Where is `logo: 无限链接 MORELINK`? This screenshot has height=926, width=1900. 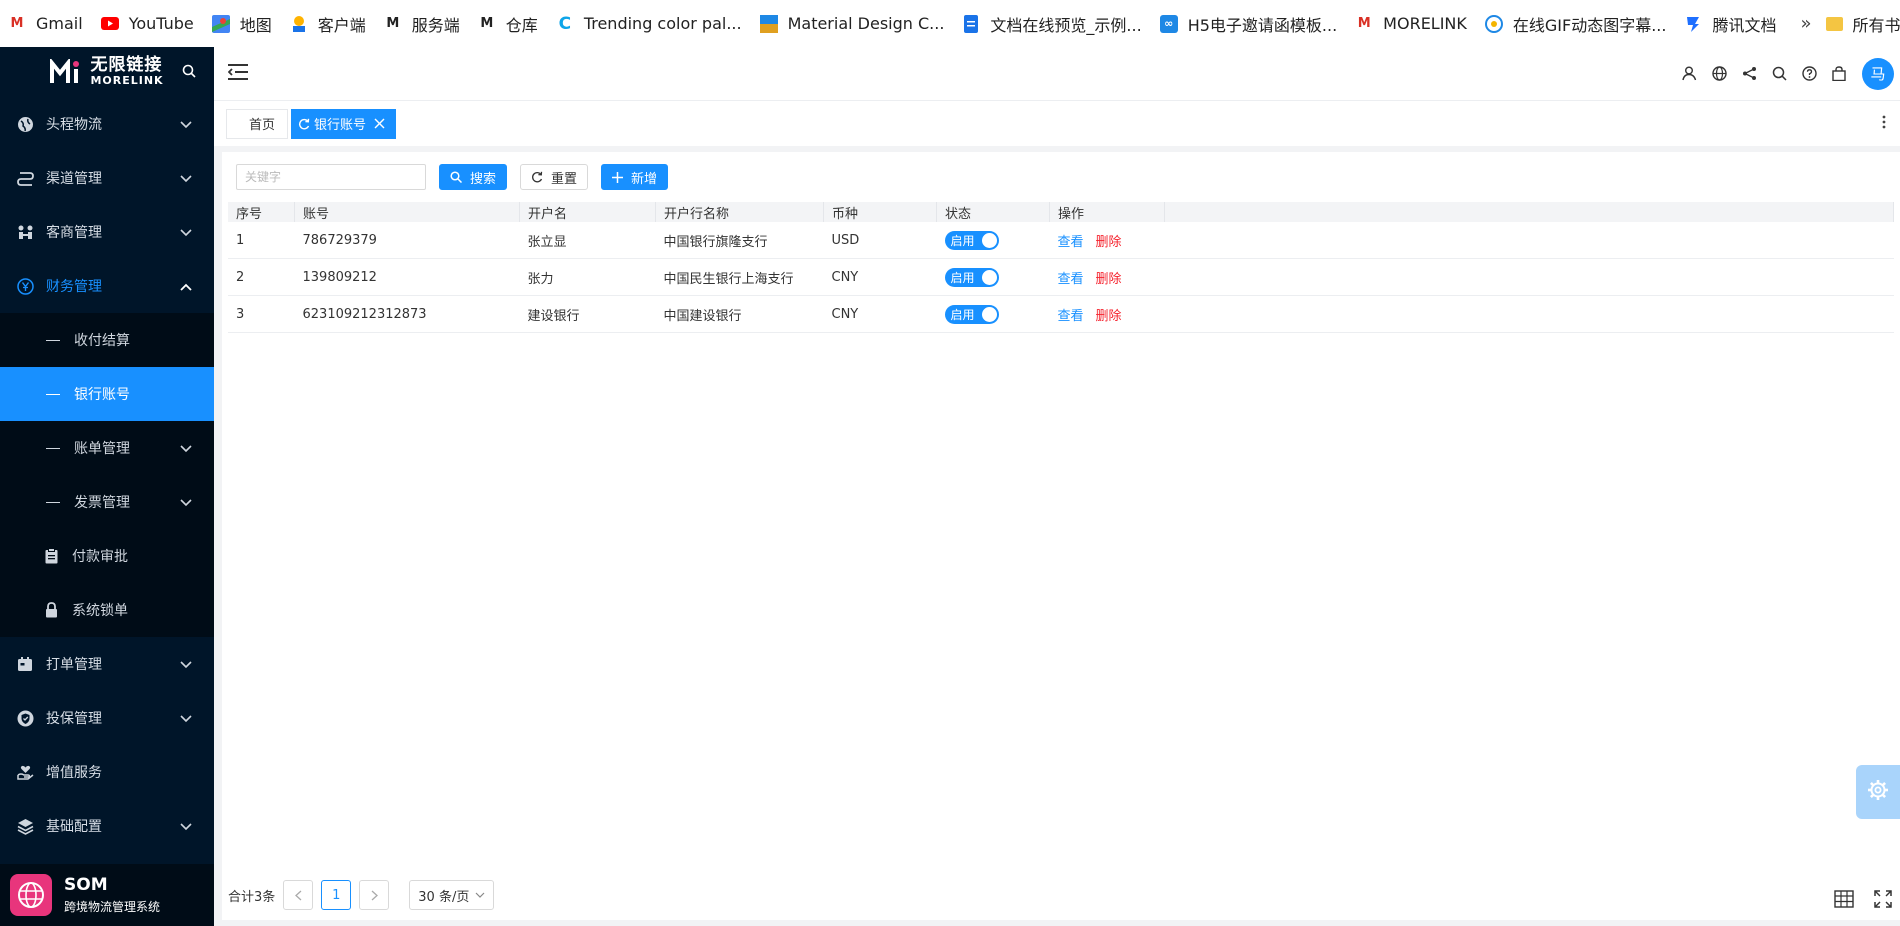 logo: 无限链接 MORELINK is located at coordinates (107, 72).